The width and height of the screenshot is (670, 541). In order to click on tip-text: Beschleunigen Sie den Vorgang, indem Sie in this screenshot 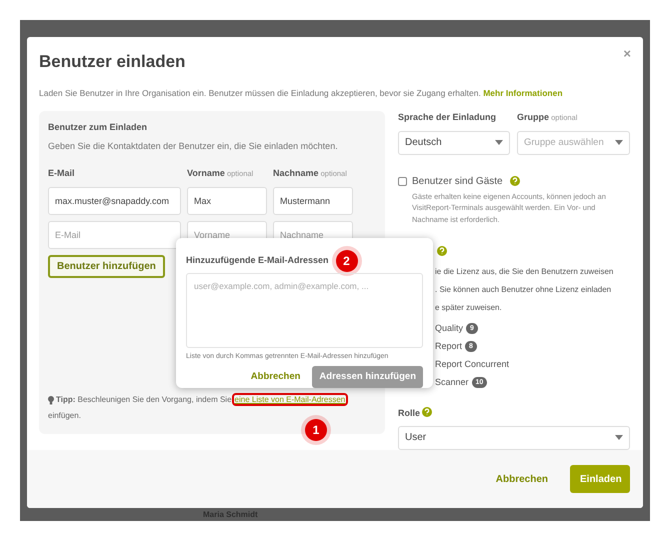, I will do `click(155, 399)`.